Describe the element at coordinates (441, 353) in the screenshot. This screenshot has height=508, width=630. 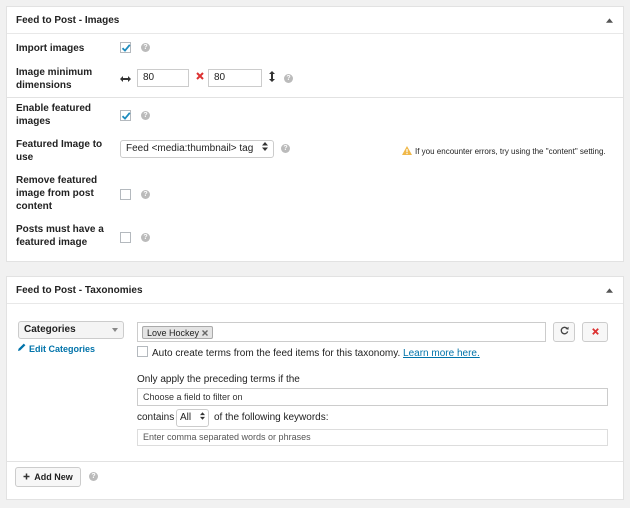
I see `learn-more-link: Learn more here.` at that location.